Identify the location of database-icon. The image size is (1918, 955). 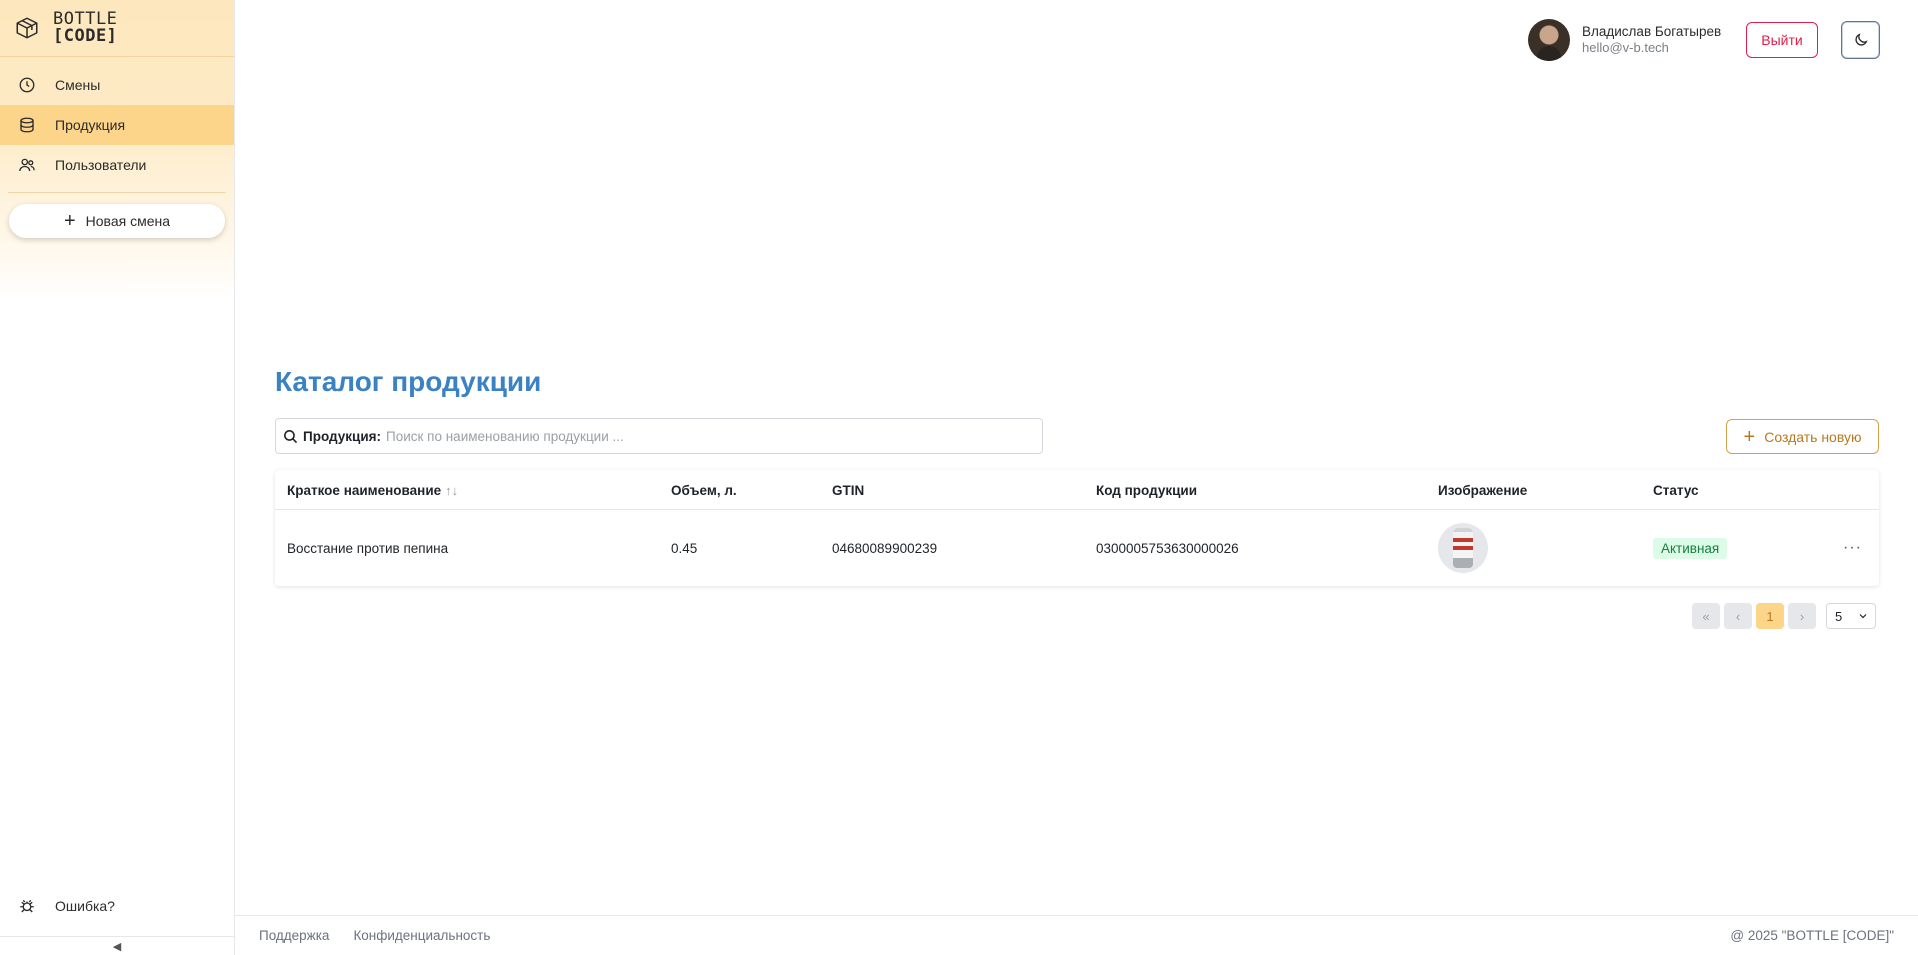
(27, 125).